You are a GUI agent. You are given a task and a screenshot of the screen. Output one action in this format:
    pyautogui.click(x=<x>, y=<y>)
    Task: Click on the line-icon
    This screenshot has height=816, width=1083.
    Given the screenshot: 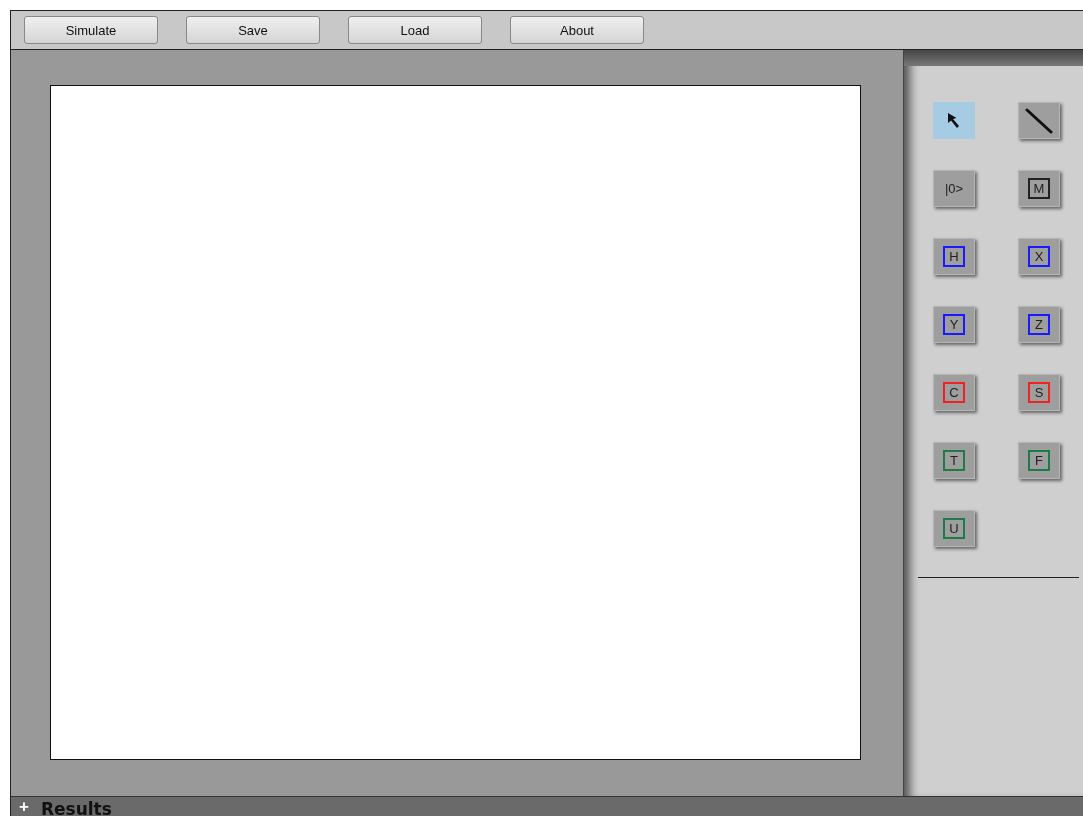 What is the action you would take?
    pyautogui.click(x=1039, y=120)
    